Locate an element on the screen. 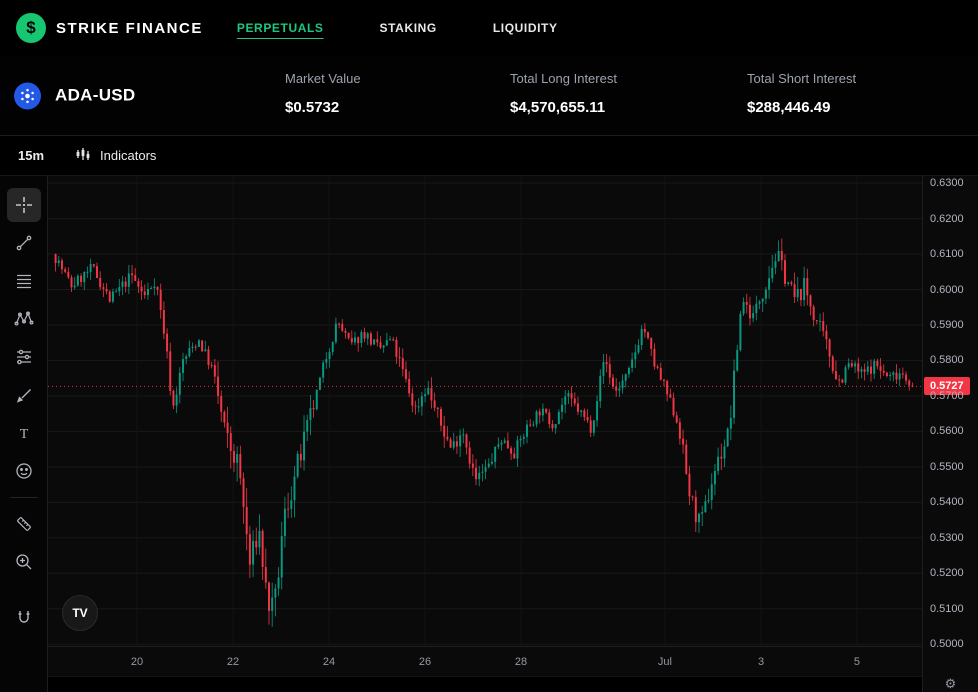 The height and width of the screenshot is (692, 978). brand-title: STRIKE FINANCE is located at coordinates (129, 28).